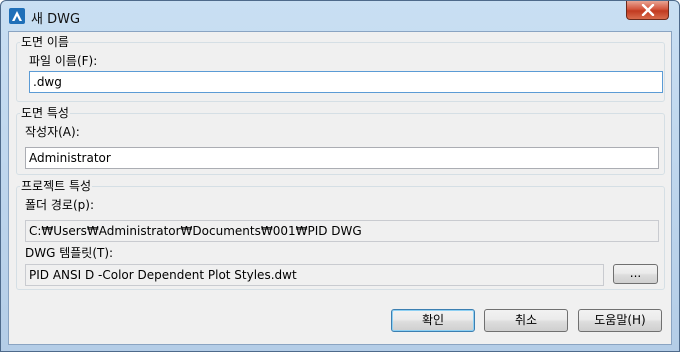  What do you see at coordinates (69, 253) in the screenshot?
I see `template-label: DWG 템플릿(T):` at bounding box center [69, 253].